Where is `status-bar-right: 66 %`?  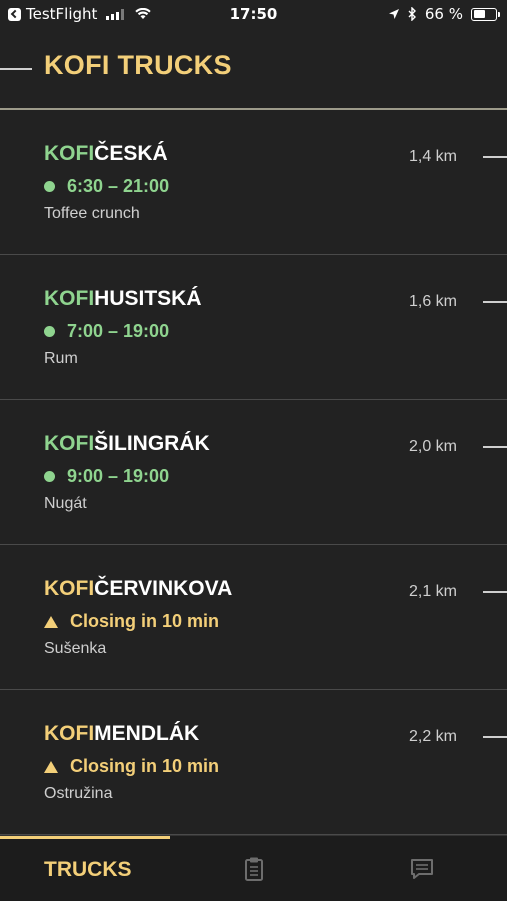
status-bar-right: 66 % is located at coordinates (444, 14).